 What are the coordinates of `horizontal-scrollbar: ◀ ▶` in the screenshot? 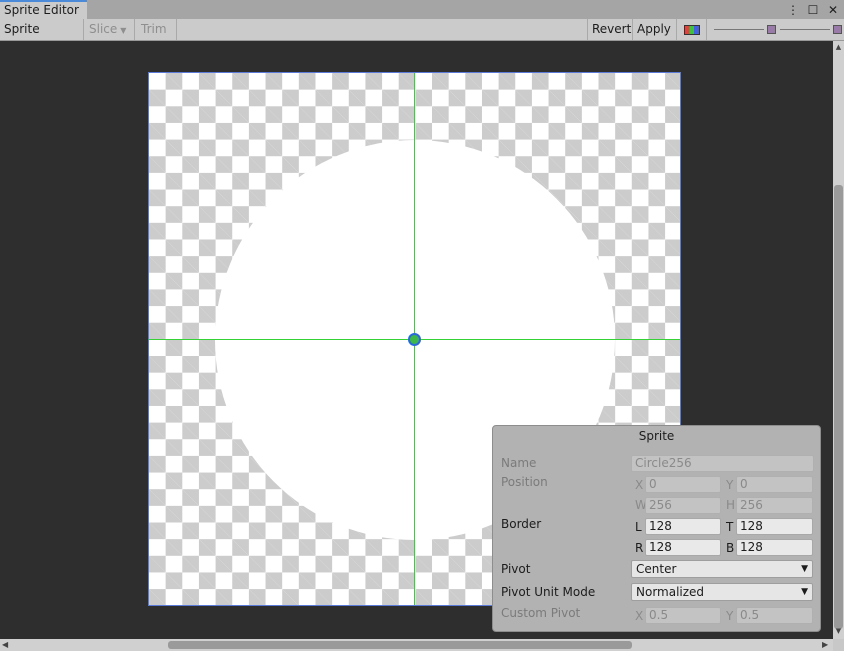 It's located at (416, 645).